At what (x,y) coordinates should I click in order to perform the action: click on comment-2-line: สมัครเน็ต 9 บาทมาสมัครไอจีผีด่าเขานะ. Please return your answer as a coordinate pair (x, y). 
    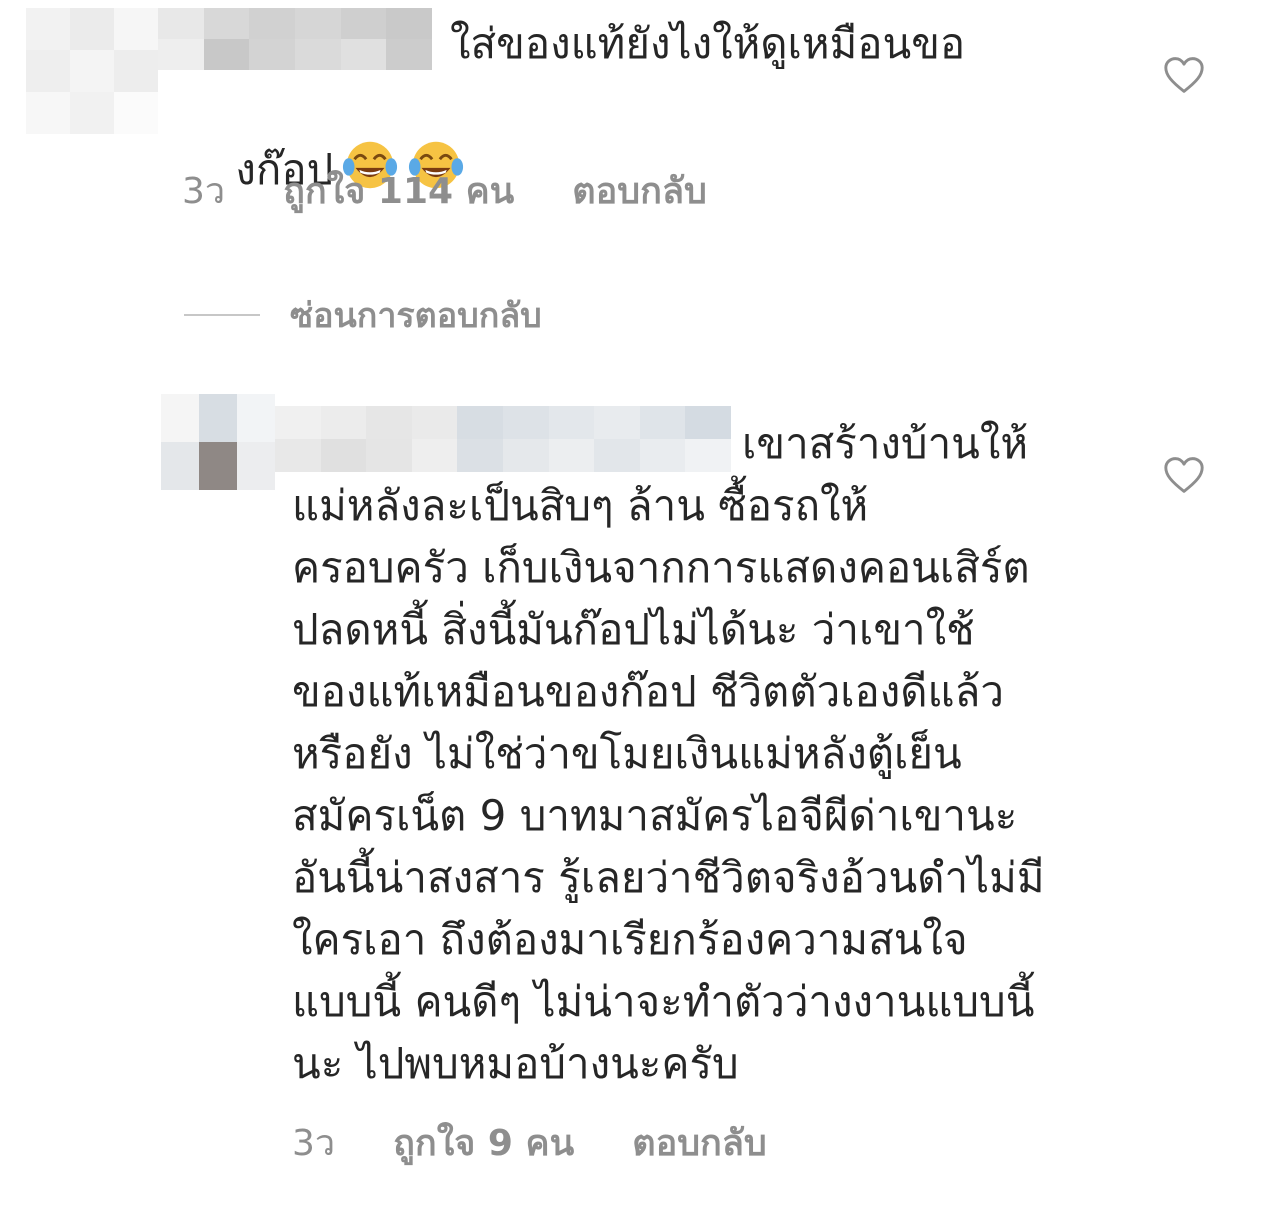
    Looking at the image, I should click on (655, 815).